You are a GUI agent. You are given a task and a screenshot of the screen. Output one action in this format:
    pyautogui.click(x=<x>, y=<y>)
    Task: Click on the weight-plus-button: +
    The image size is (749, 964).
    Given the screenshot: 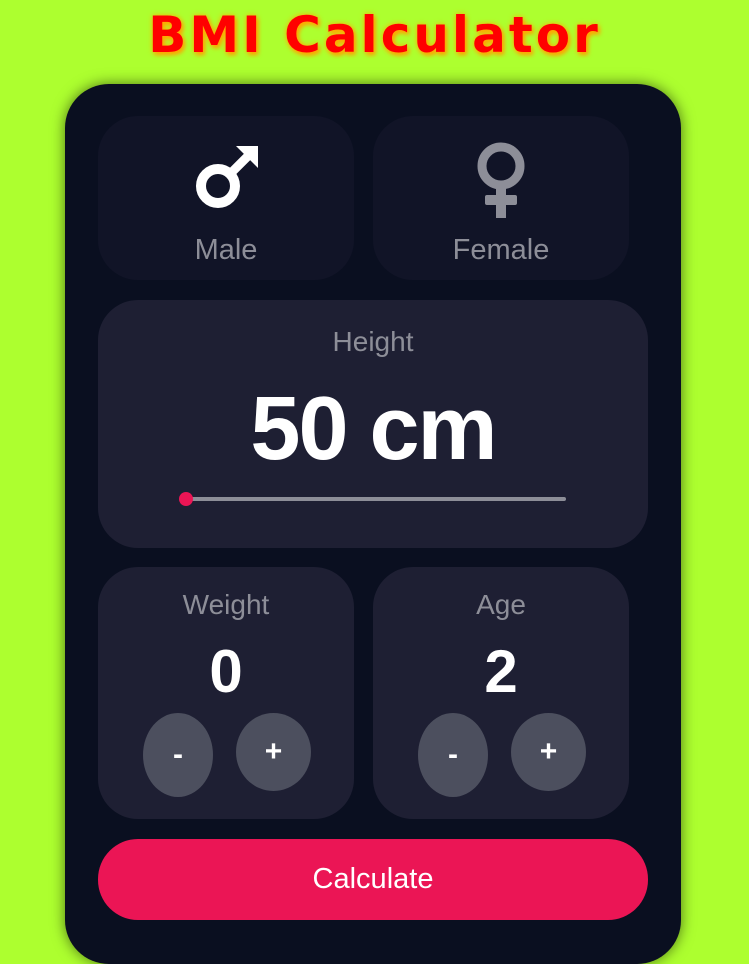 What is the action you would take?
    pyautogui.click(x=273, y=752)
    